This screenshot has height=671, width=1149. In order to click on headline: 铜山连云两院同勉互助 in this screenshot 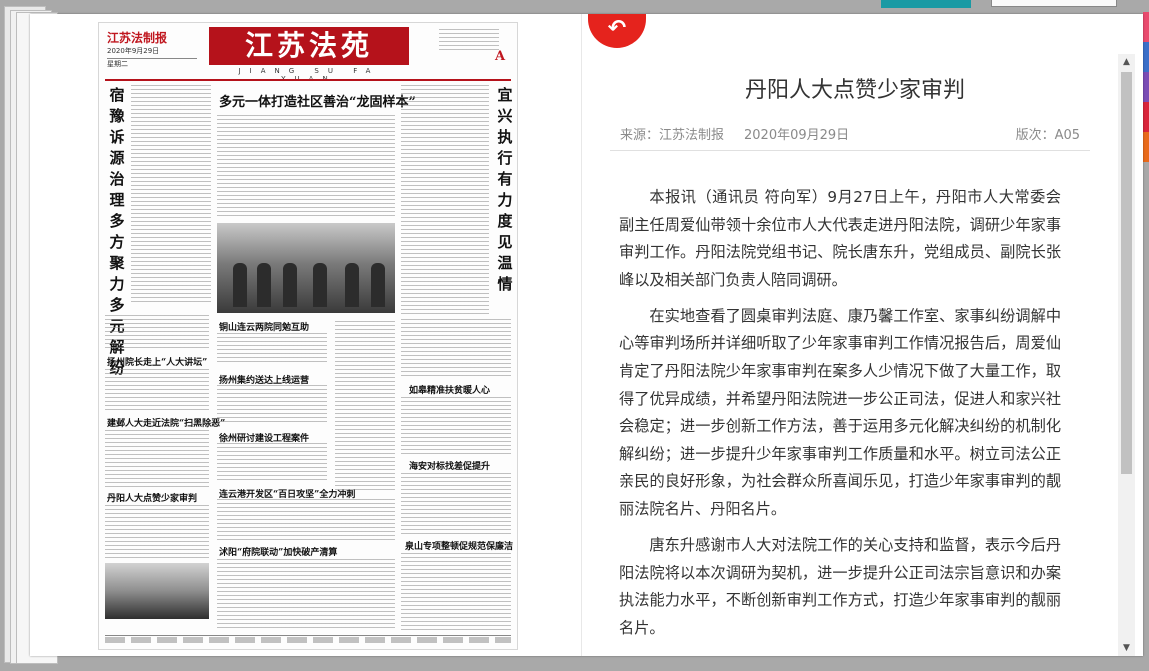, I will do `click(264, 326)`.